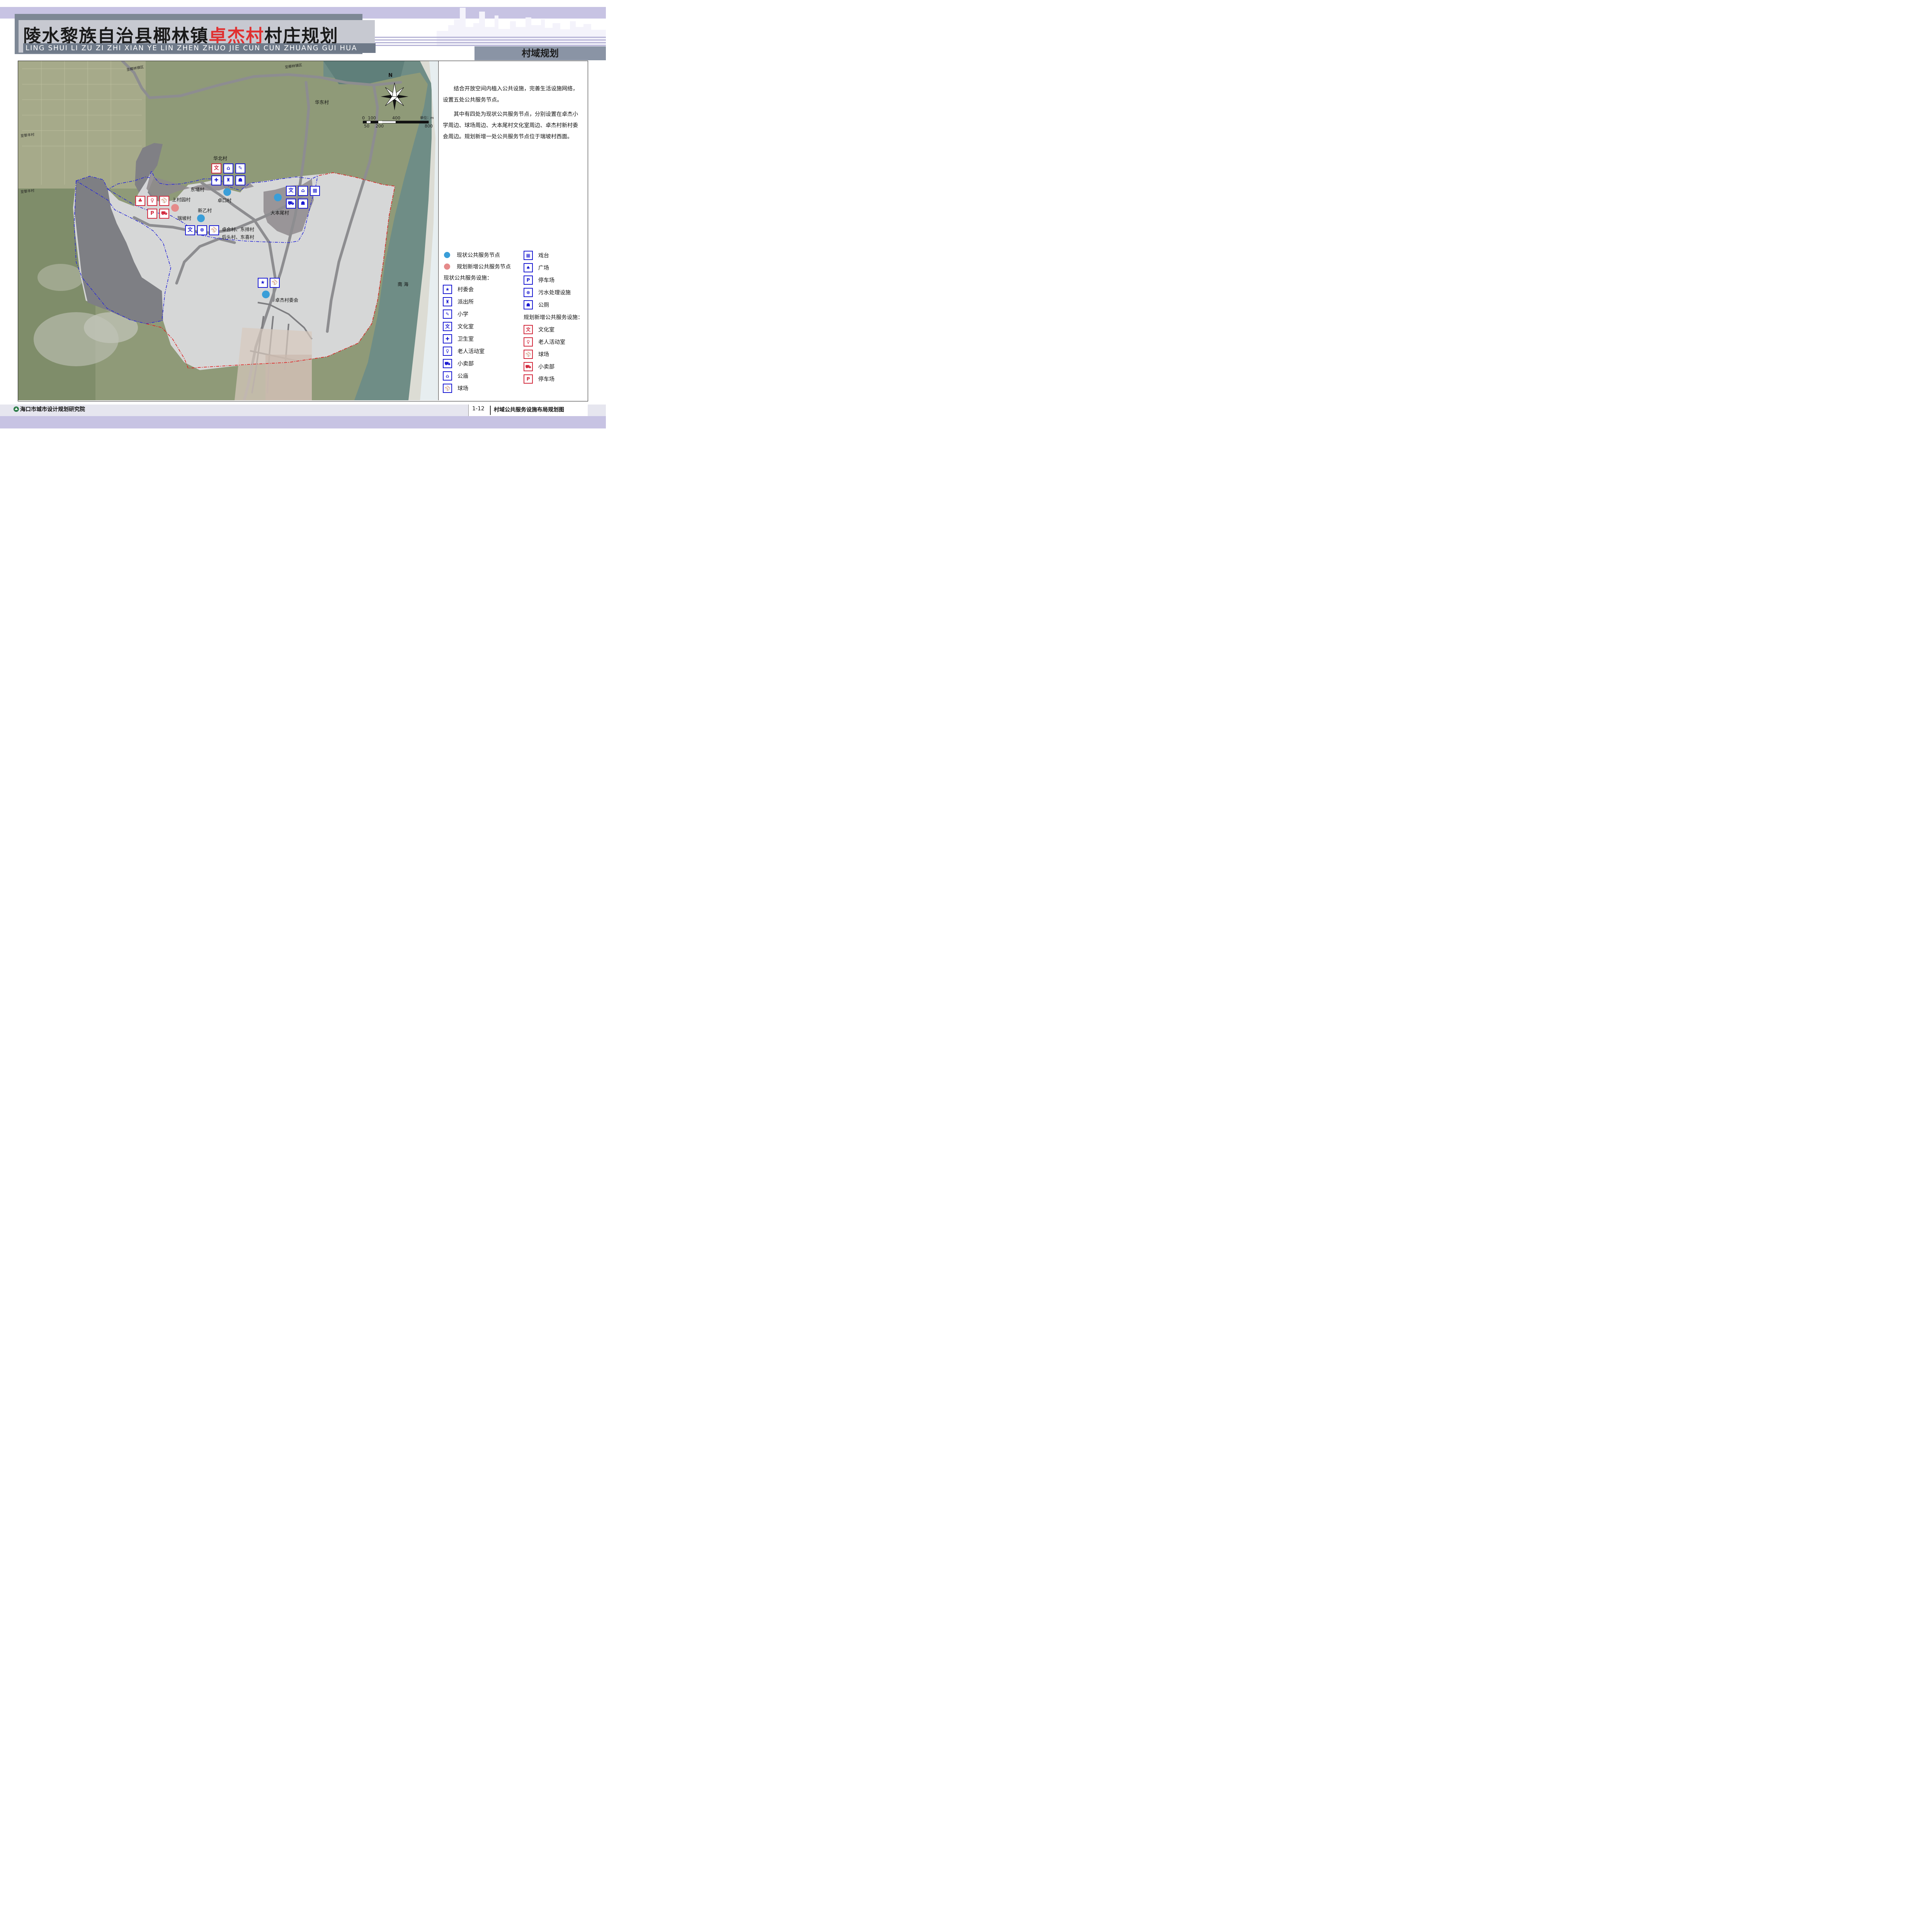 Image resolution: width=1932 pixels, height=1919 pixels. I want to click on sea-label: 南 海, so click(403, 284).